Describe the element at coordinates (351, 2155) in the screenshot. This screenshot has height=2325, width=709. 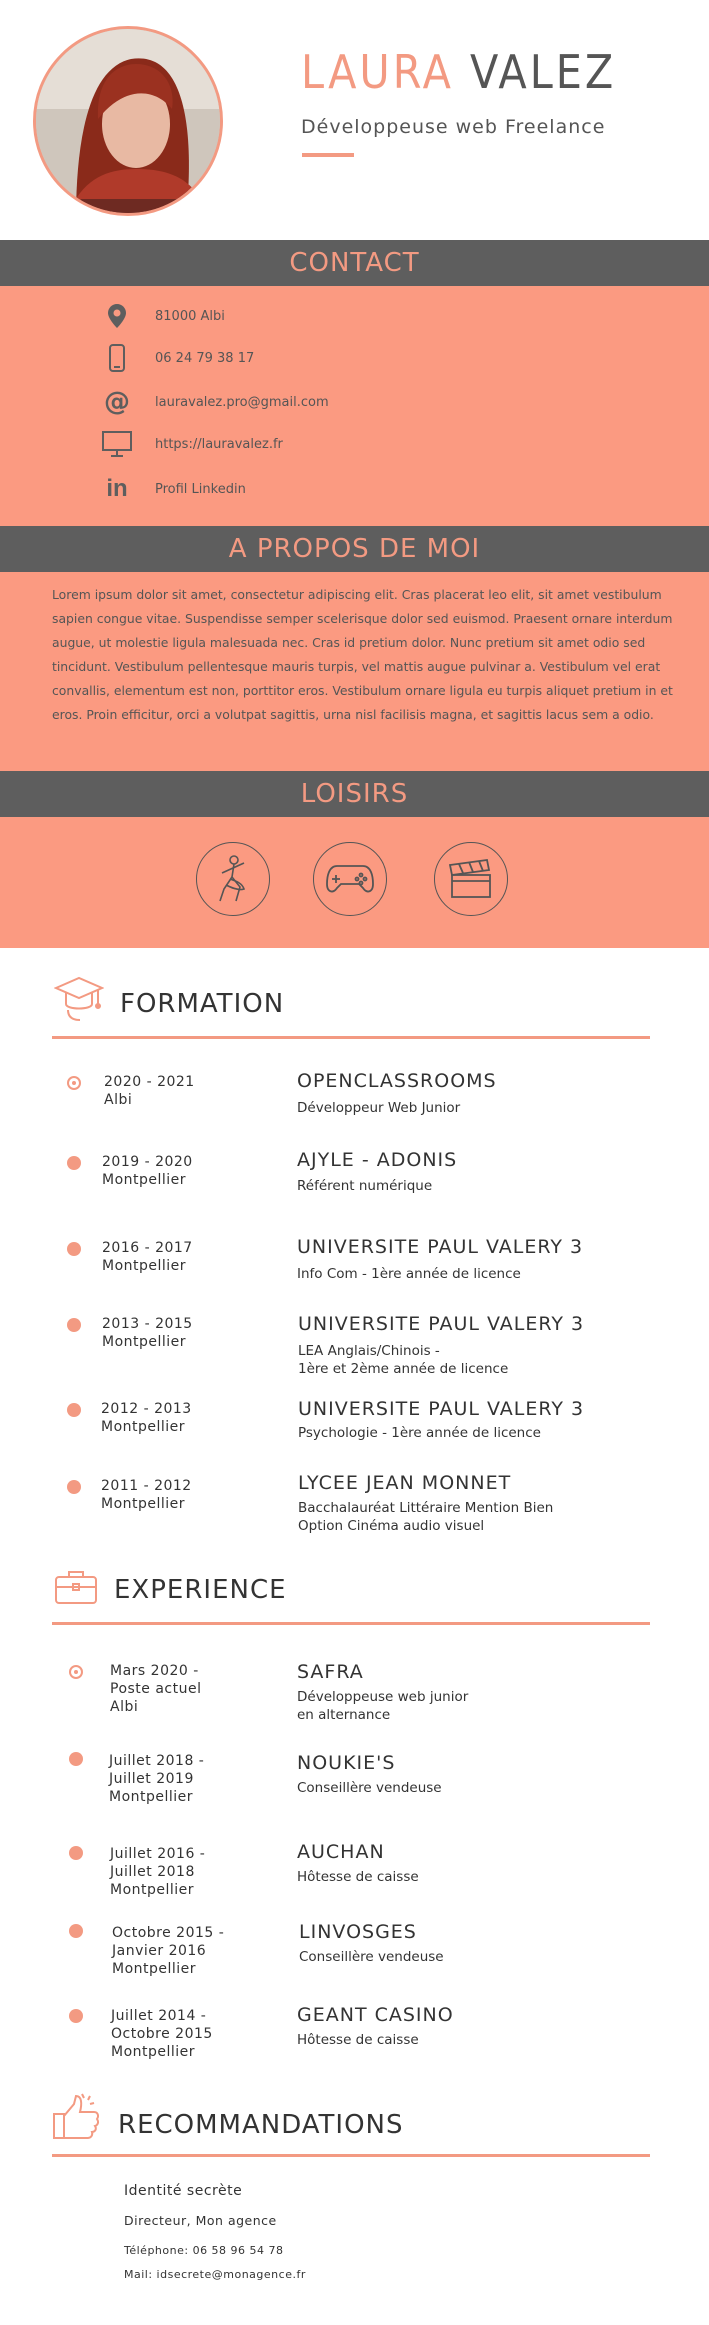
I see `recommendations-rule` at that location.